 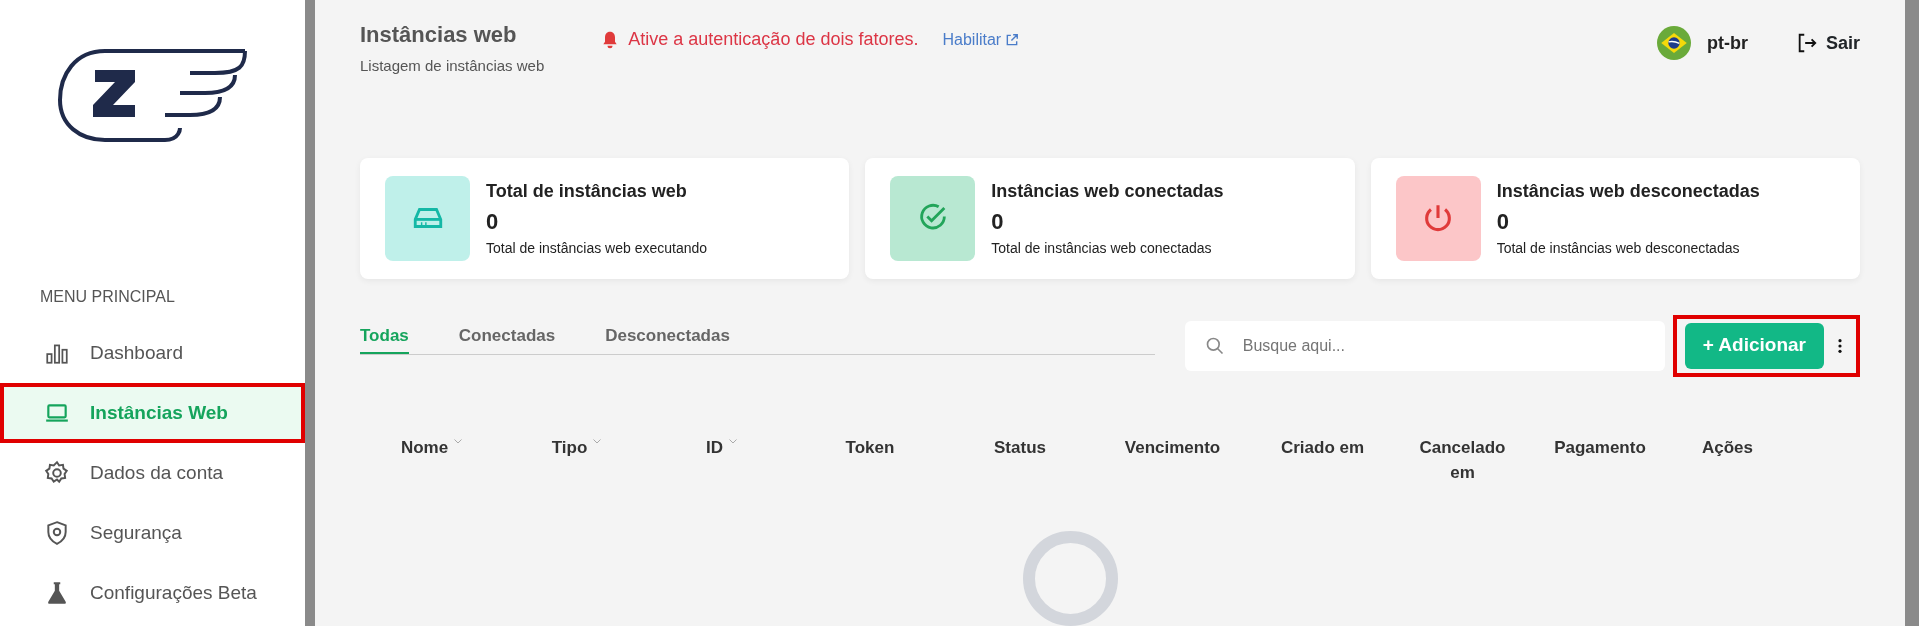 What do you see at coordinates (432, 447) in the screenshot?
I see `column-header: Nome` at bounding box center [432, 447].